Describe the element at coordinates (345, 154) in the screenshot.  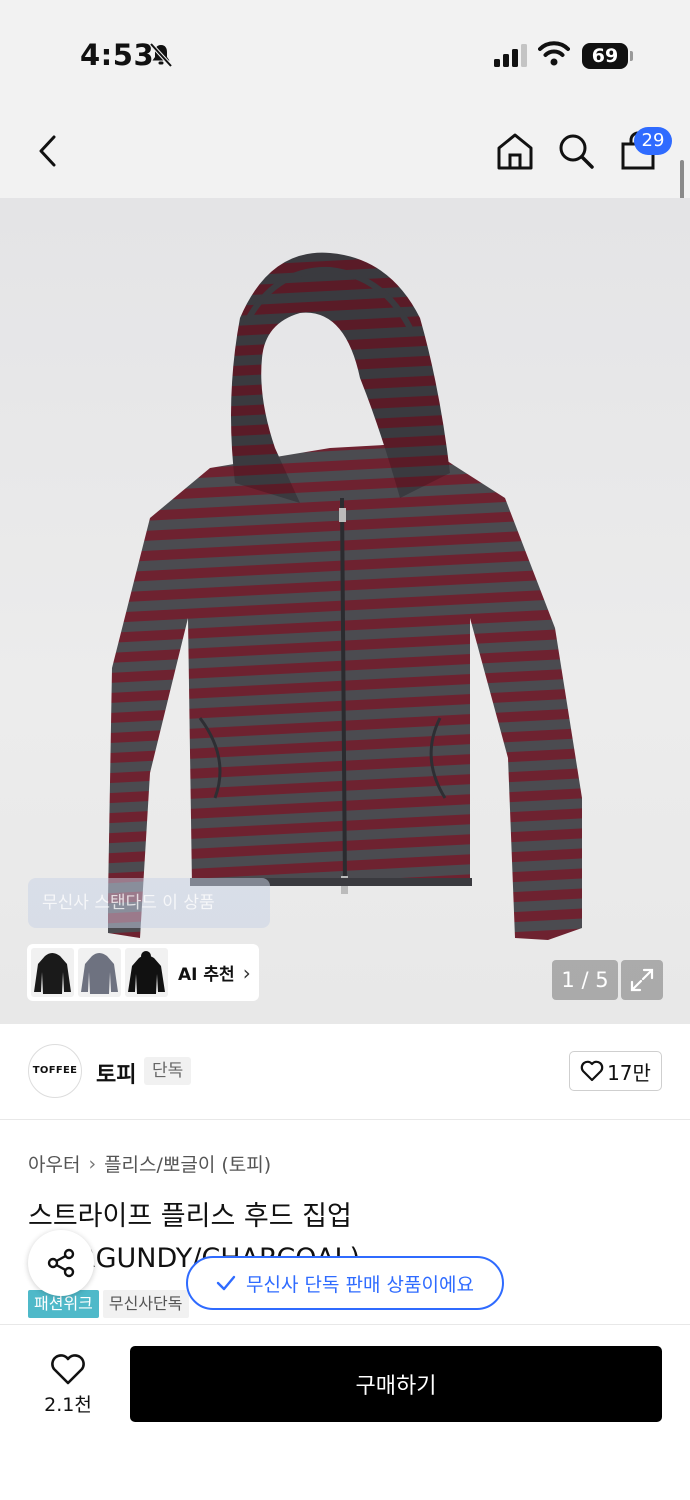
I see `top-nav-bar` at that location.